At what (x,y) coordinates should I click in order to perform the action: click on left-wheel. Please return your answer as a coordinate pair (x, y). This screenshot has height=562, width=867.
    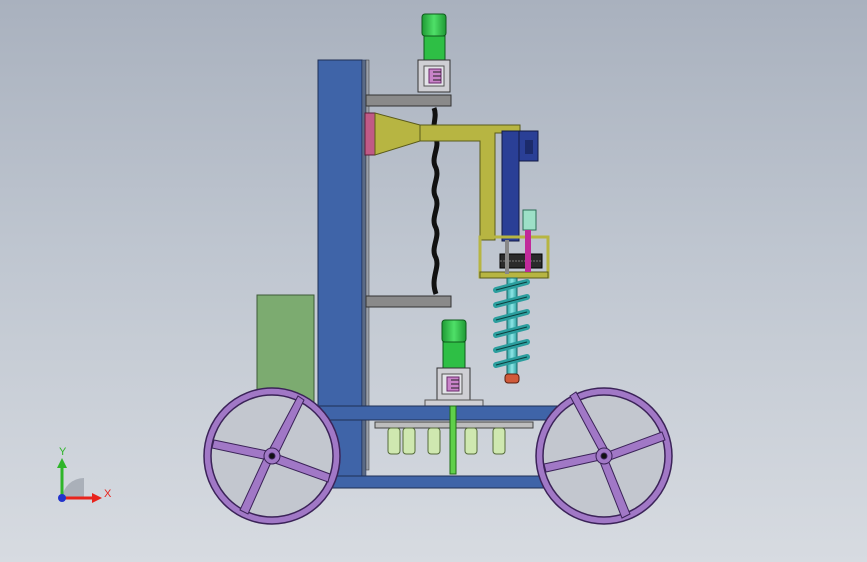
    Looking at the image, I should click on (272, 456).